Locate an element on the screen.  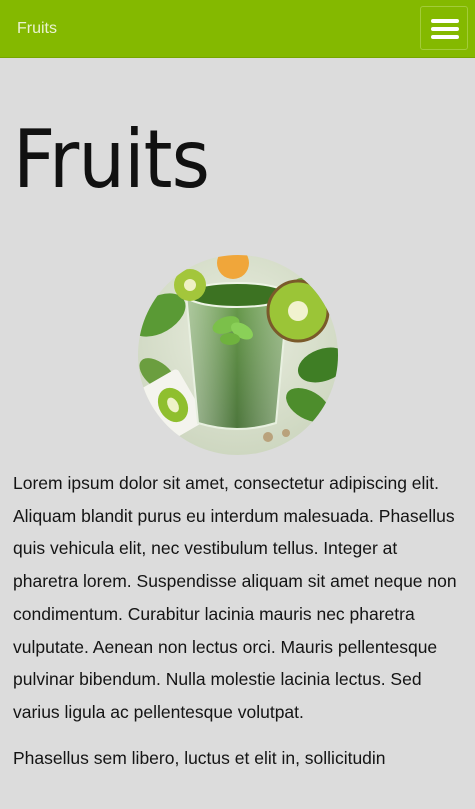
smoothie-picture is located at coordinates (238, 355).